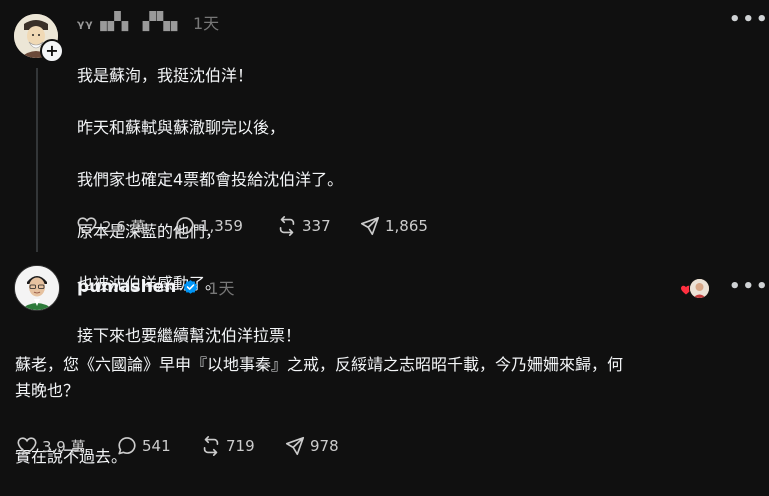  I want to click on comment-button: 1,359, so click(208, 226).